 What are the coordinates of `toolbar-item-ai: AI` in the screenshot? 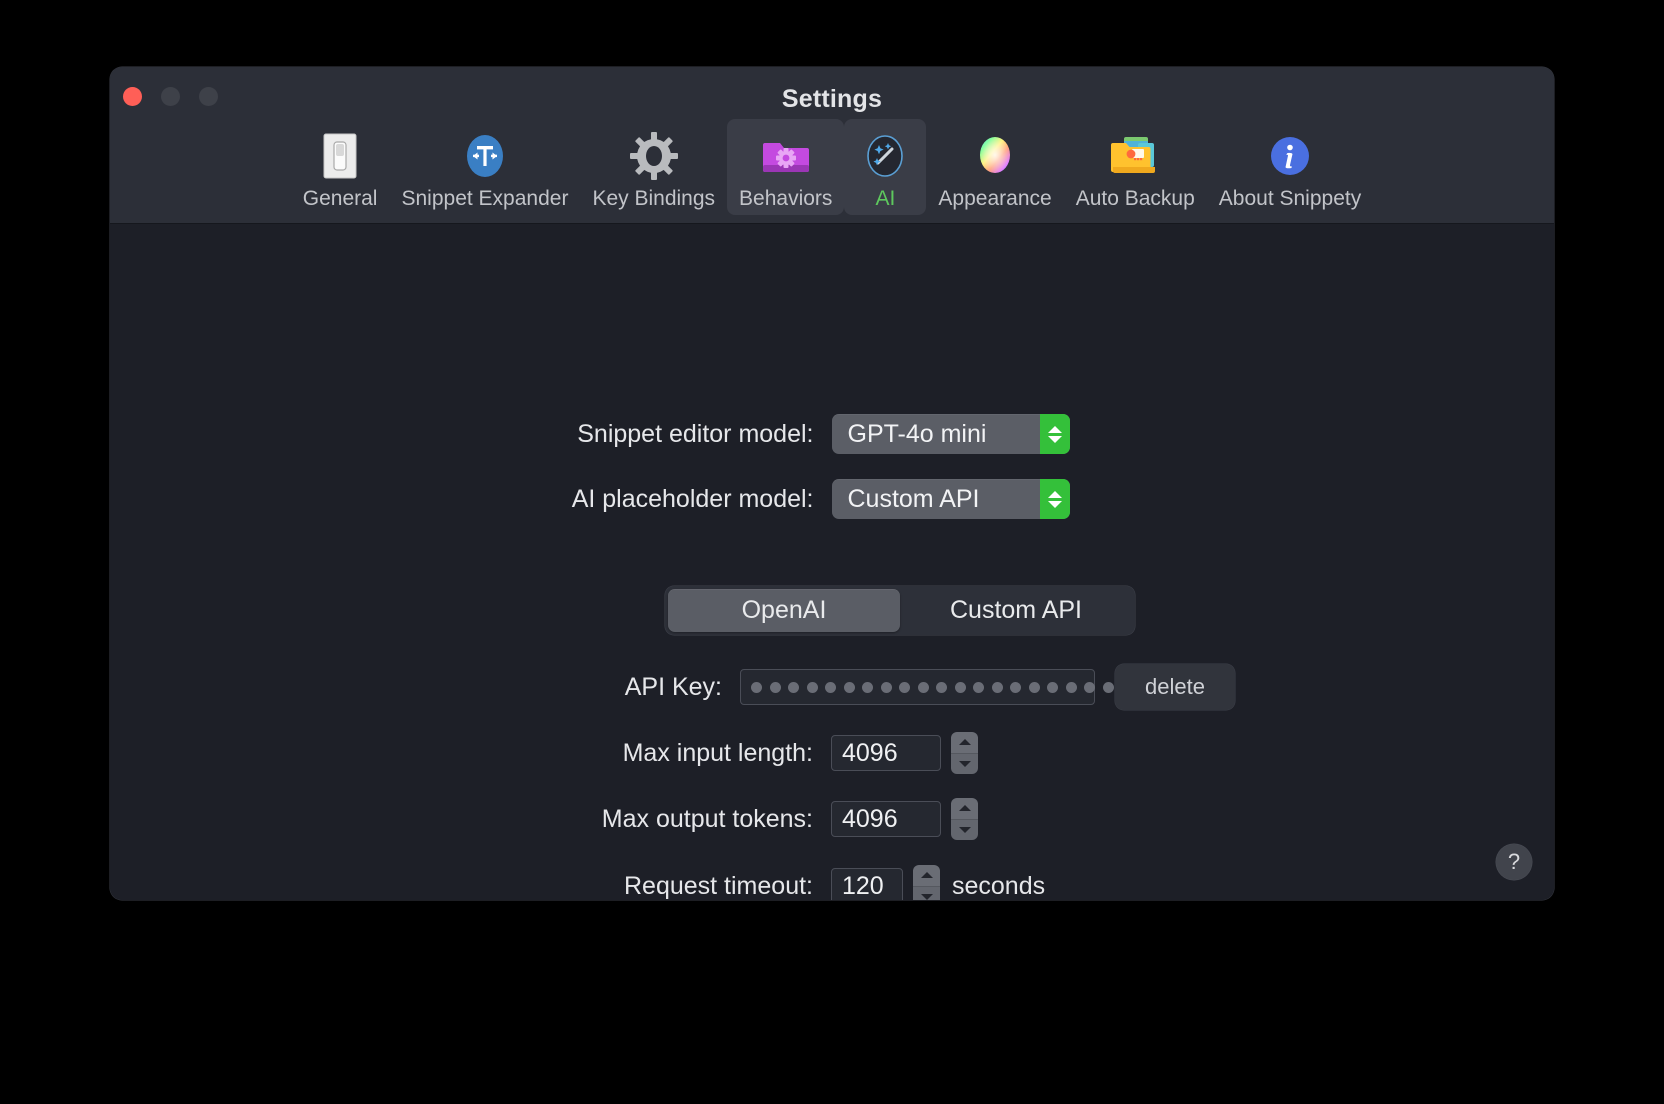 It's located at (885, 167).